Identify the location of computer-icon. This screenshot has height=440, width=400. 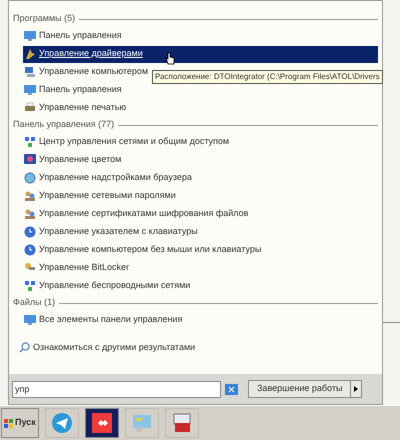
(30, 72).